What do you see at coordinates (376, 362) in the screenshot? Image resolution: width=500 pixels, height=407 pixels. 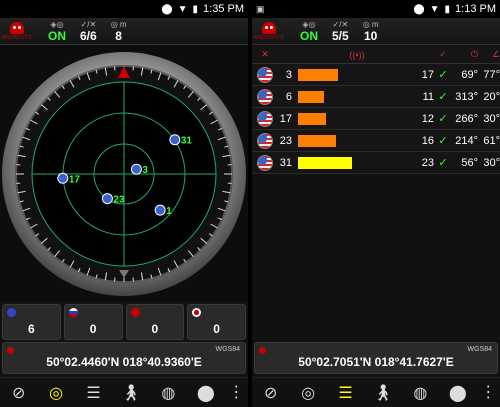 I see `coordinates-value: 50°02.7051'N 018°41.7627'E` at bounding box center [376, 362].